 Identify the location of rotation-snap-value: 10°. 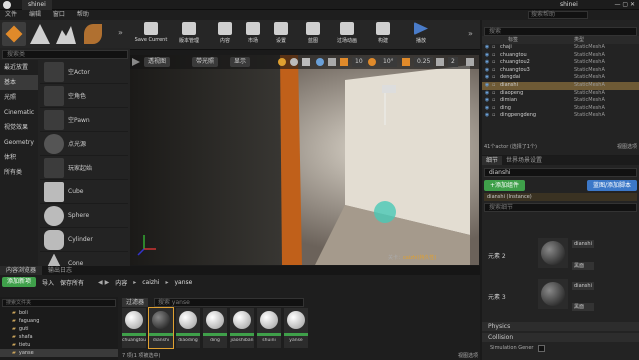
(388, 62).